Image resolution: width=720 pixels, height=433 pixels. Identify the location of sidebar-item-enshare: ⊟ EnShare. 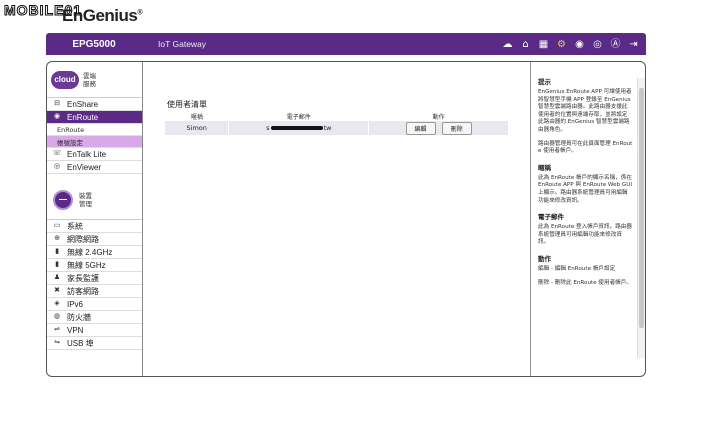
(94, 104).